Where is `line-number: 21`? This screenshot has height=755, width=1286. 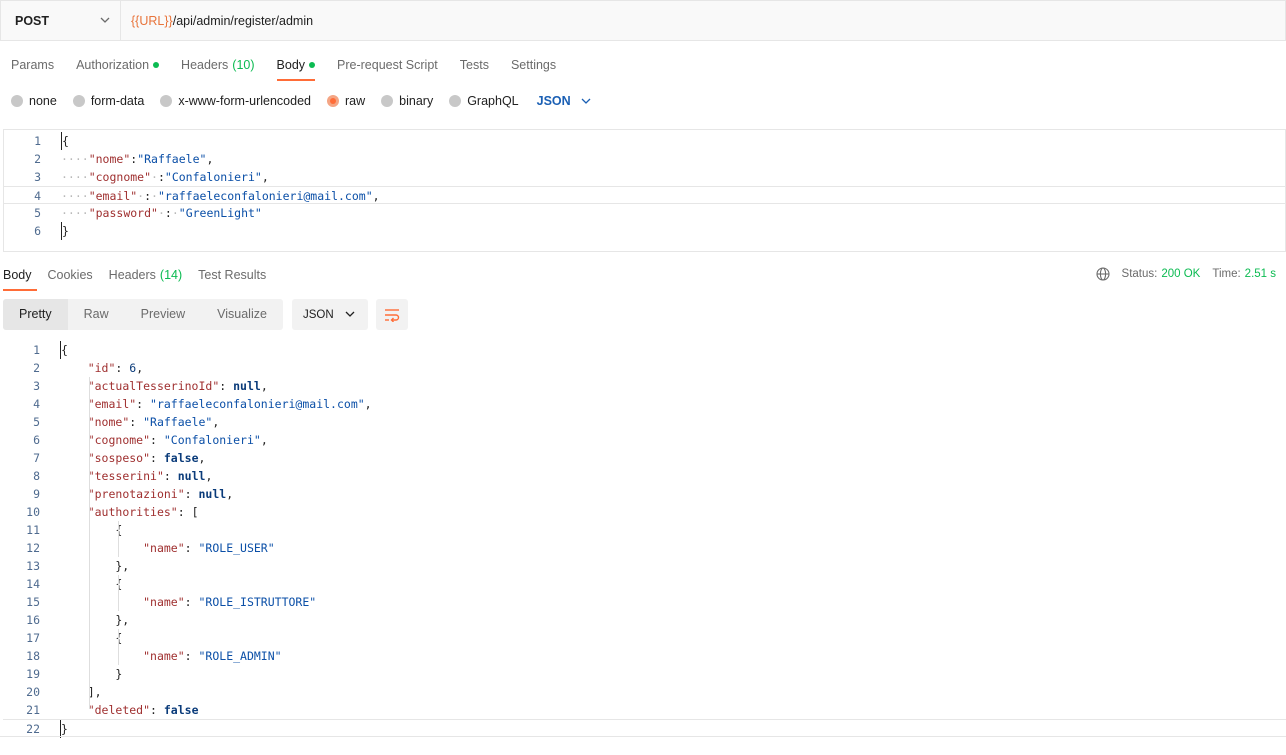 line-number: 21 is located at coordinates (33, 710).